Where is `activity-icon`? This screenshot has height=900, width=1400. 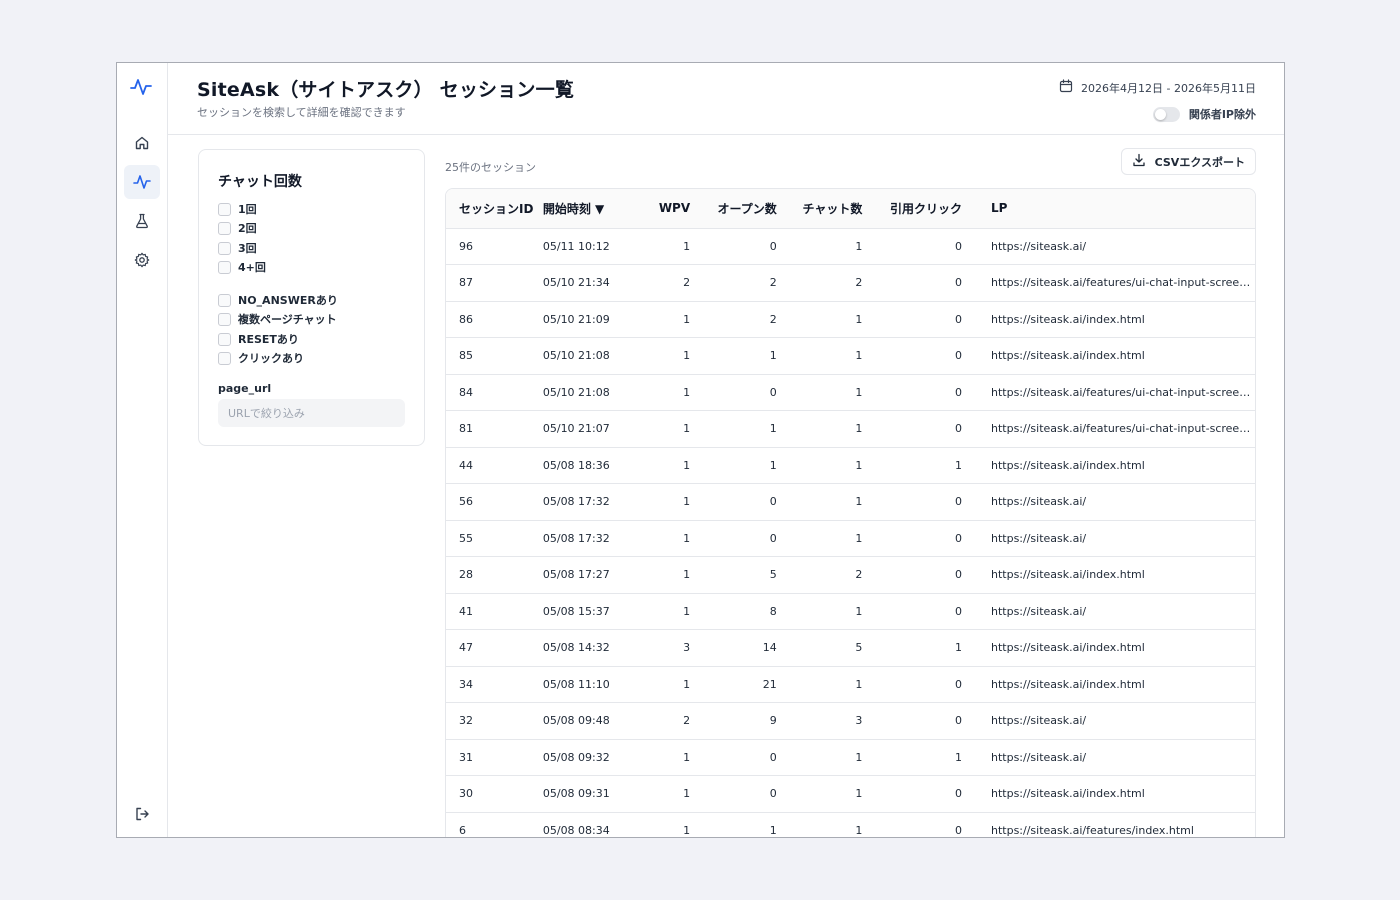 activity-icon is located at coordinates (142, 182).